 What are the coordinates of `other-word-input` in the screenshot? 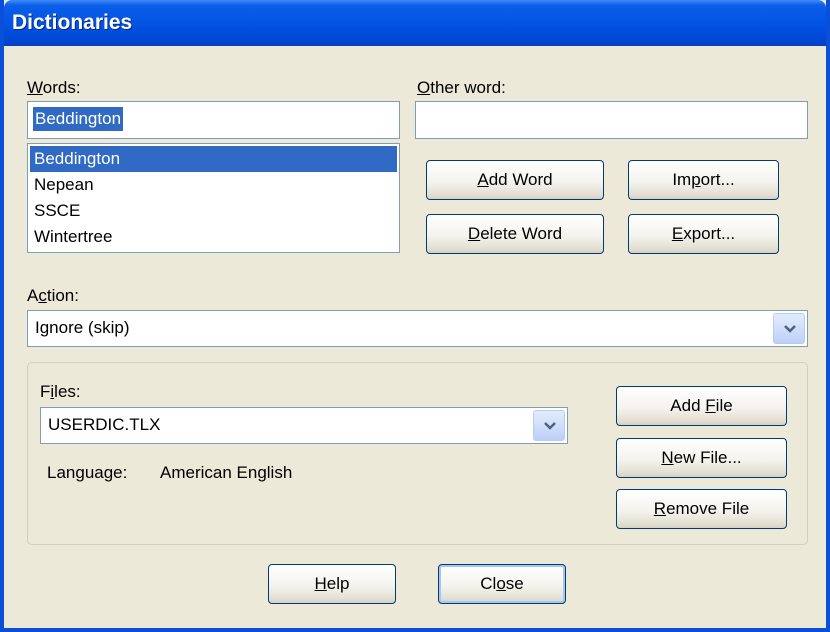 It's located at (611, 120).